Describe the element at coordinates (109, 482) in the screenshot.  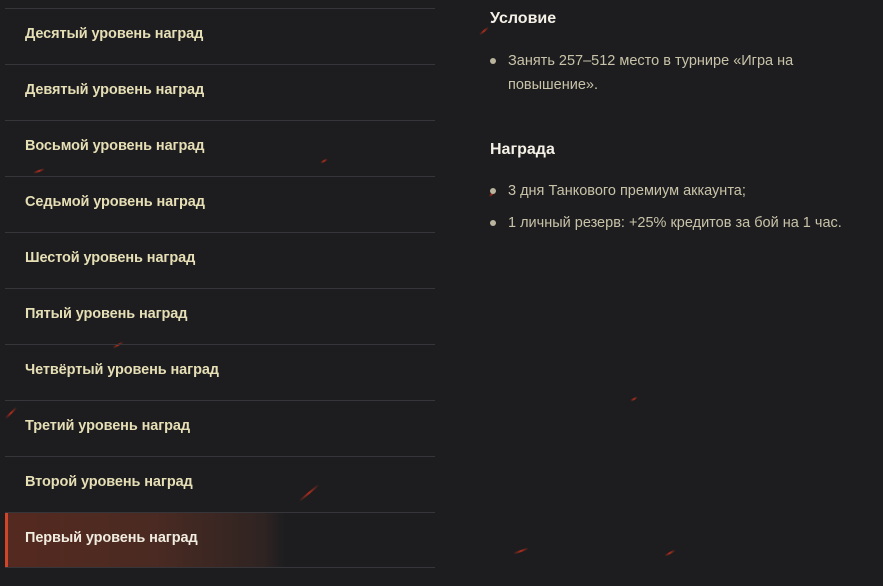
I see `tier-label: Второй уровень наград` at that location.